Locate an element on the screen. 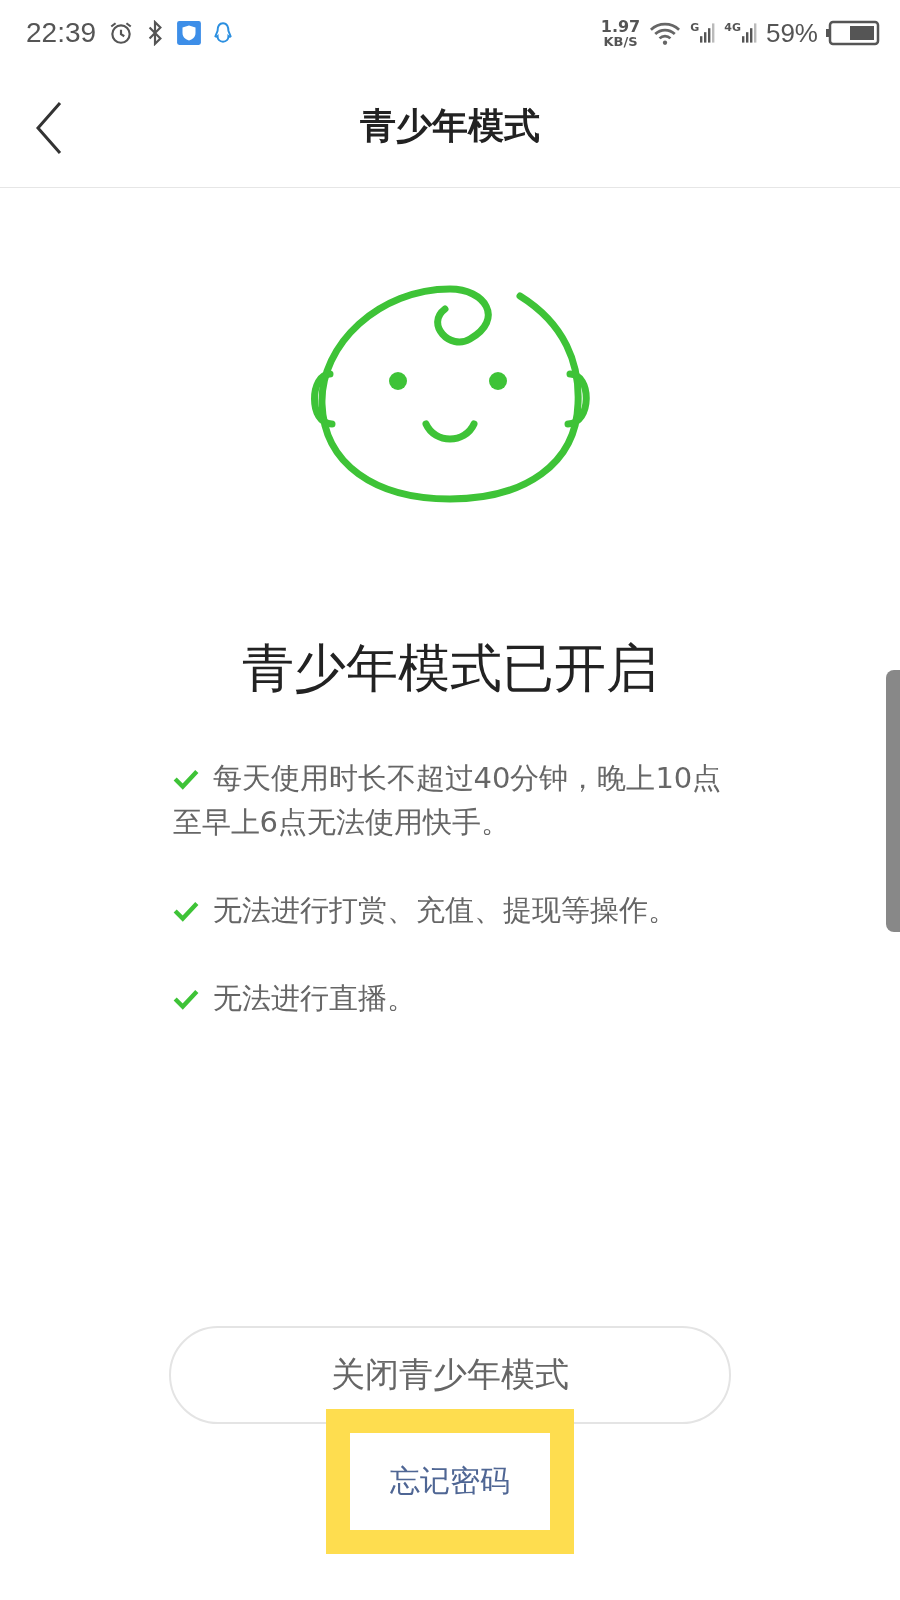 The width and height of the screenshot is (900, 1600). page-title: 青少年模式 is located at coordinates (450, 126).